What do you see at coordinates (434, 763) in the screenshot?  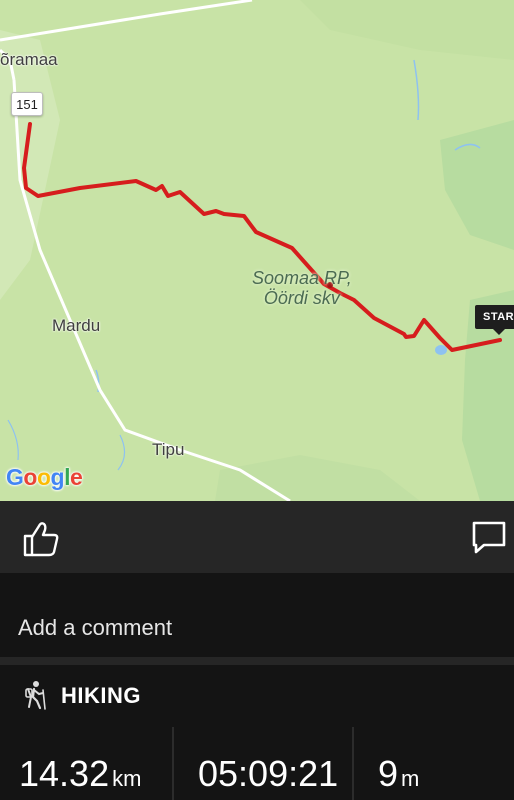 I see `elevation-stat: 9m` at bounding box center [434, 763].